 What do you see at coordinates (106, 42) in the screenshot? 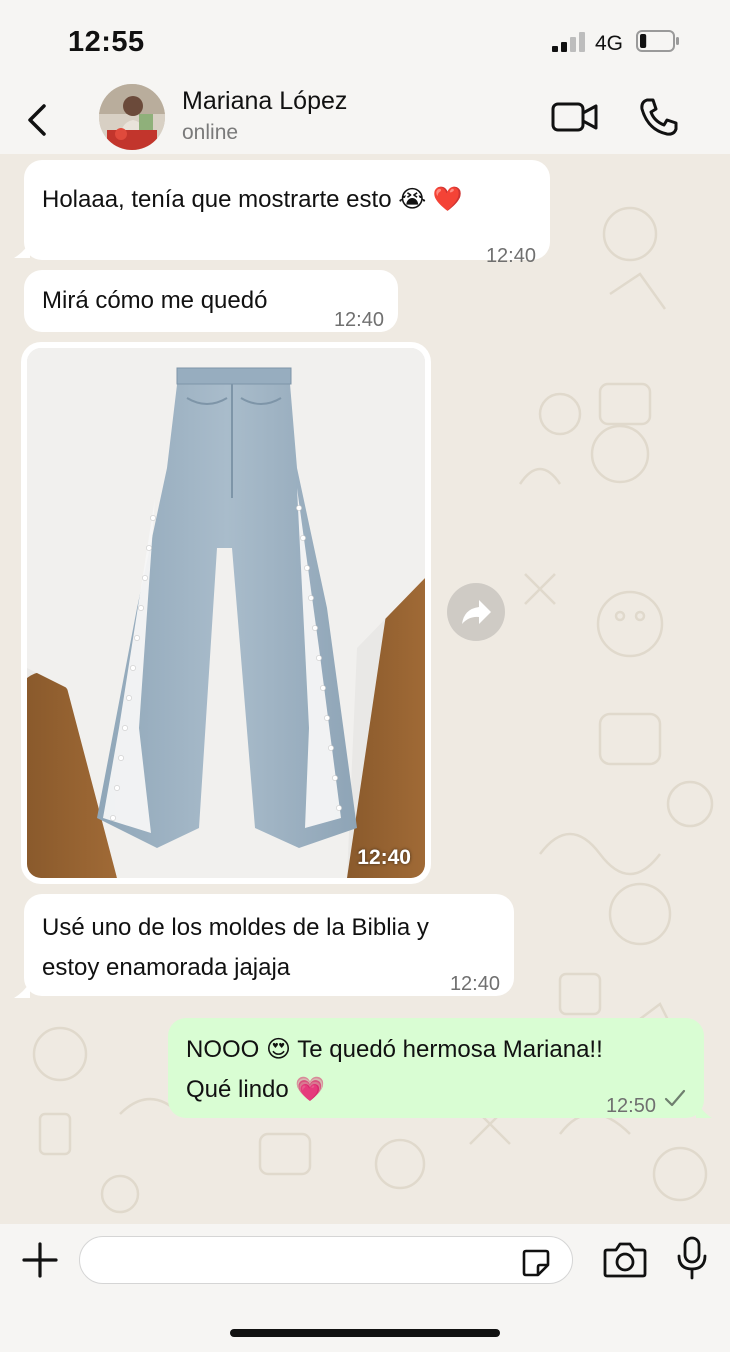
I see `status-time: 12:55` at bounding box center [106, 42].